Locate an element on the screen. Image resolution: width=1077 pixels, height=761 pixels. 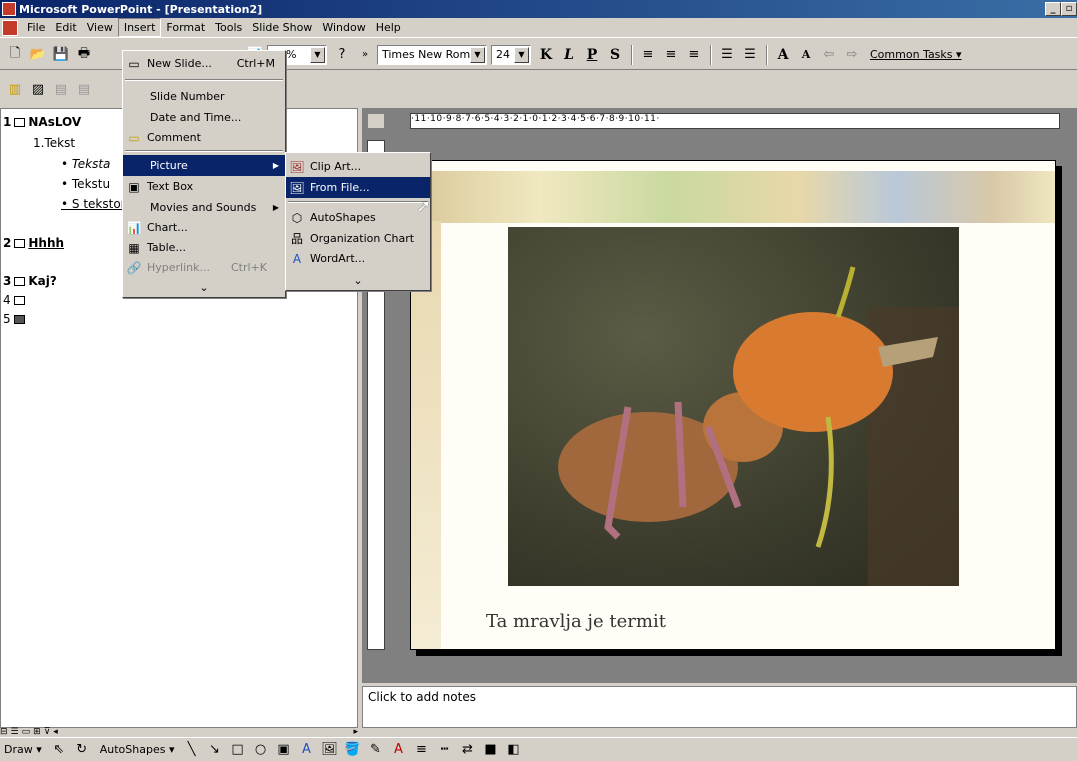
menu-slide-number: Slide Number is located at coordinates (204, 96).